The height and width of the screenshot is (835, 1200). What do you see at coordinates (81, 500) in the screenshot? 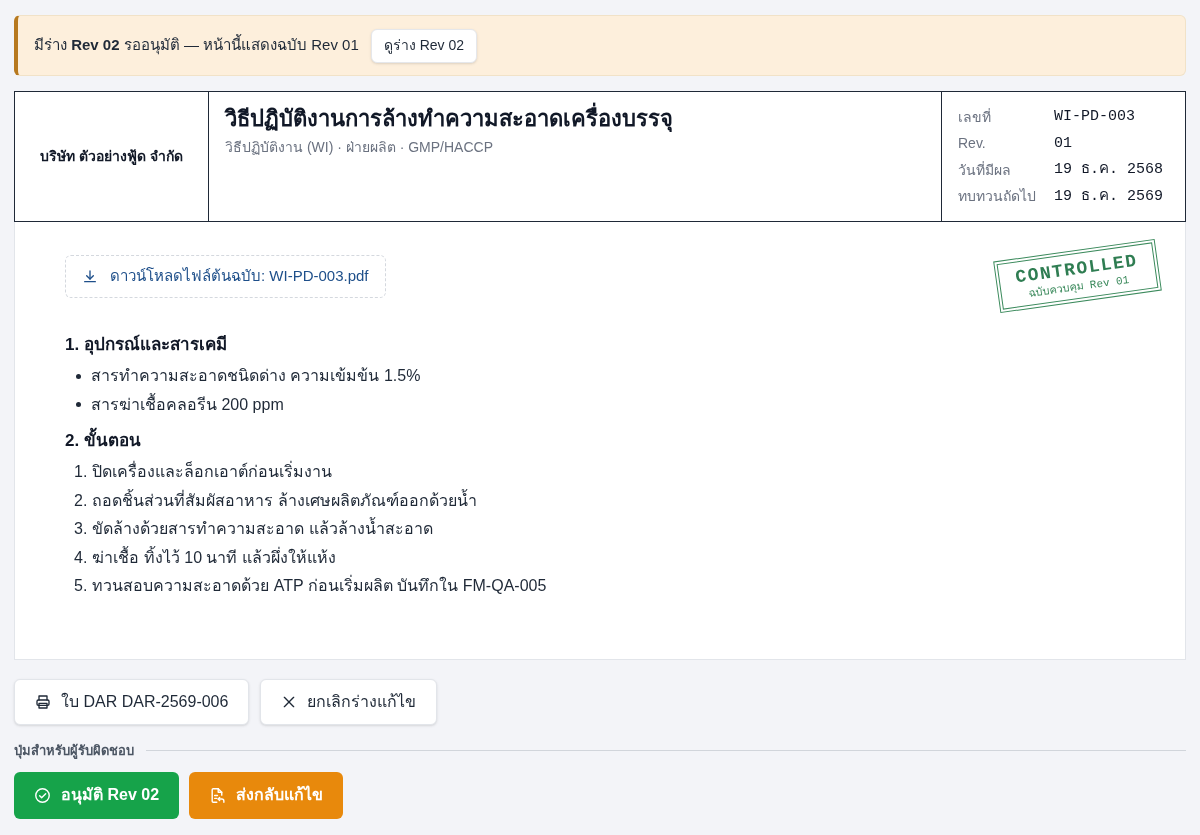
I see `step-number: 2.` at bounding box center [81, 500].